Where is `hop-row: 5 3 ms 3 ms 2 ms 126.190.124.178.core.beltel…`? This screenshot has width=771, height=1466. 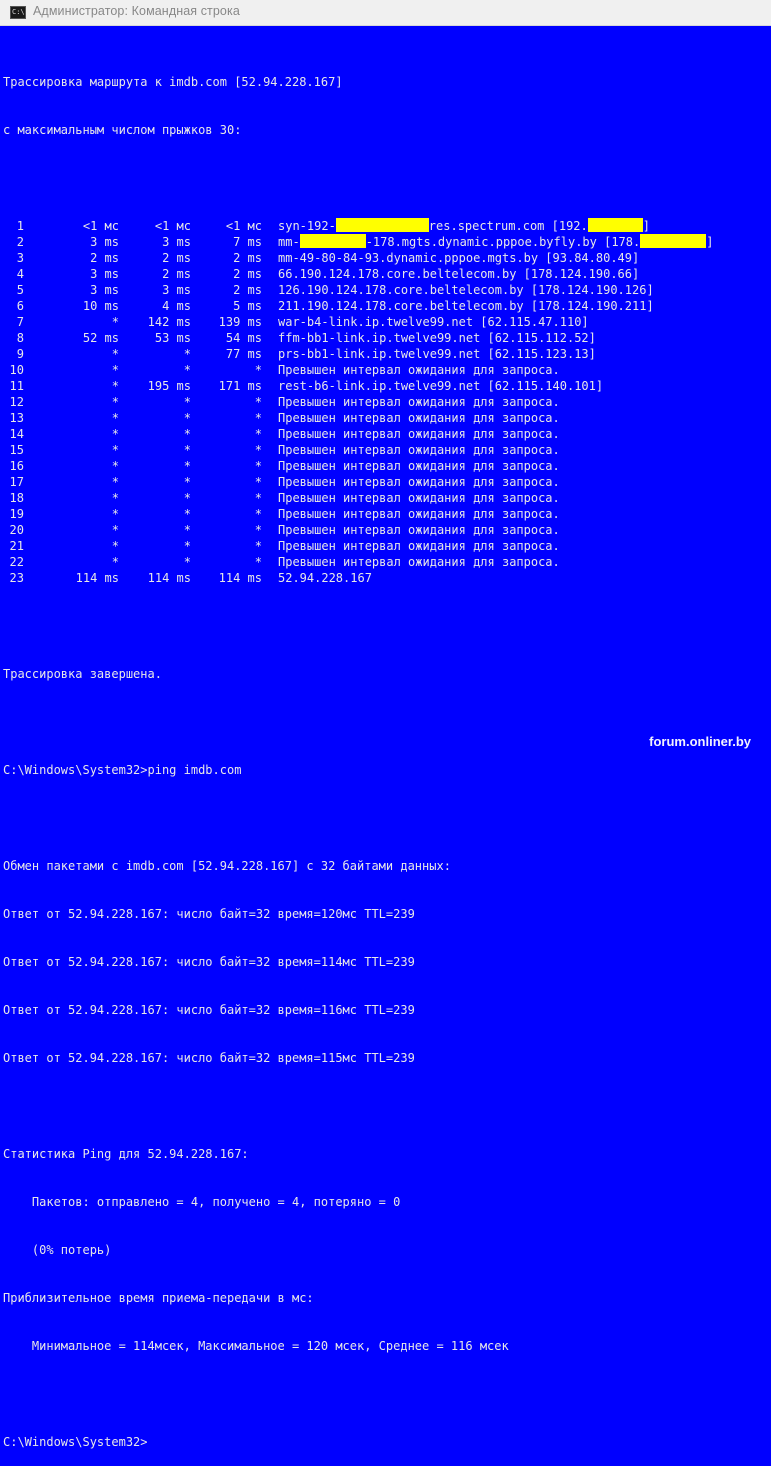 hop-row: 5 3 ms 3 ms 2 ms 126.190.124.178.core.beltel… is located at coordinates (387, 290).